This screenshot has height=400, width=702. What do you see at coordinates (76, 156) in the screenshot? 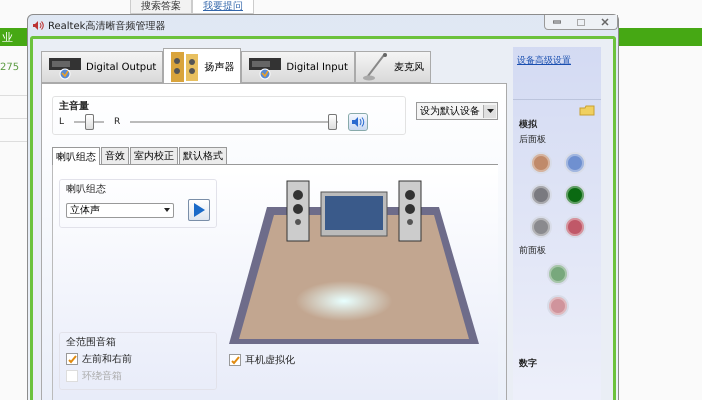
I see `settings-tab: 喇叭组态` at bounding box center [76, 156].